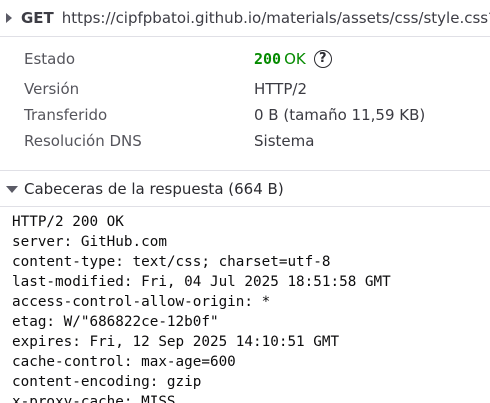 The image size is (490, 403). I want to click on header-line: x-proxy-cache: MISS, so click(94, 398).